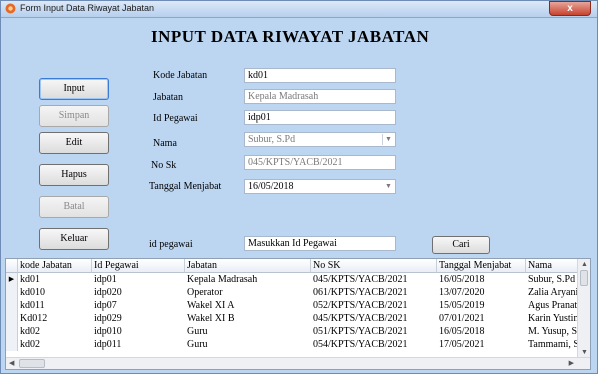 The image size is (598, 374). Describe the element at coordinates (165, 143) in the screenshot. I see `nama-label: Nama` at that location.